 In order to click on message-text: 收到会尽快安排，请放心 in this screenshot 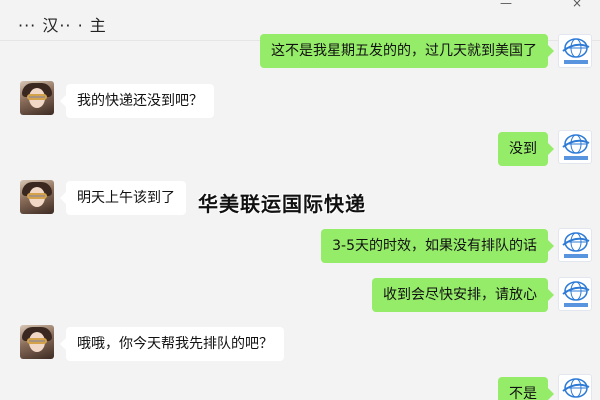, I will do `click(460, 295)`.